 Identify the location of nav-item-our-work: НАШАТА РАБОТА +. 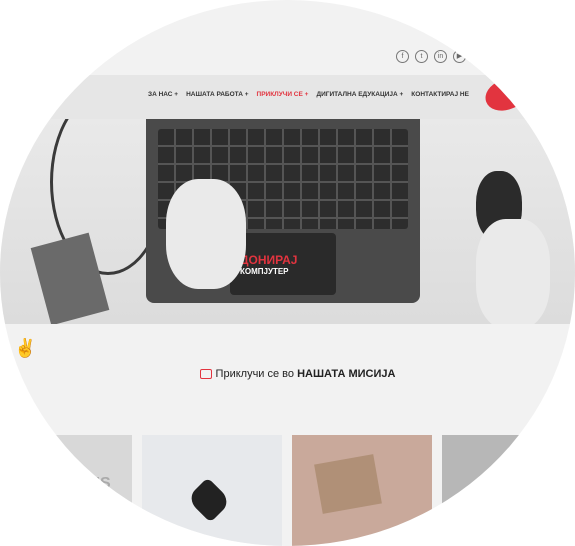
(217, 94).